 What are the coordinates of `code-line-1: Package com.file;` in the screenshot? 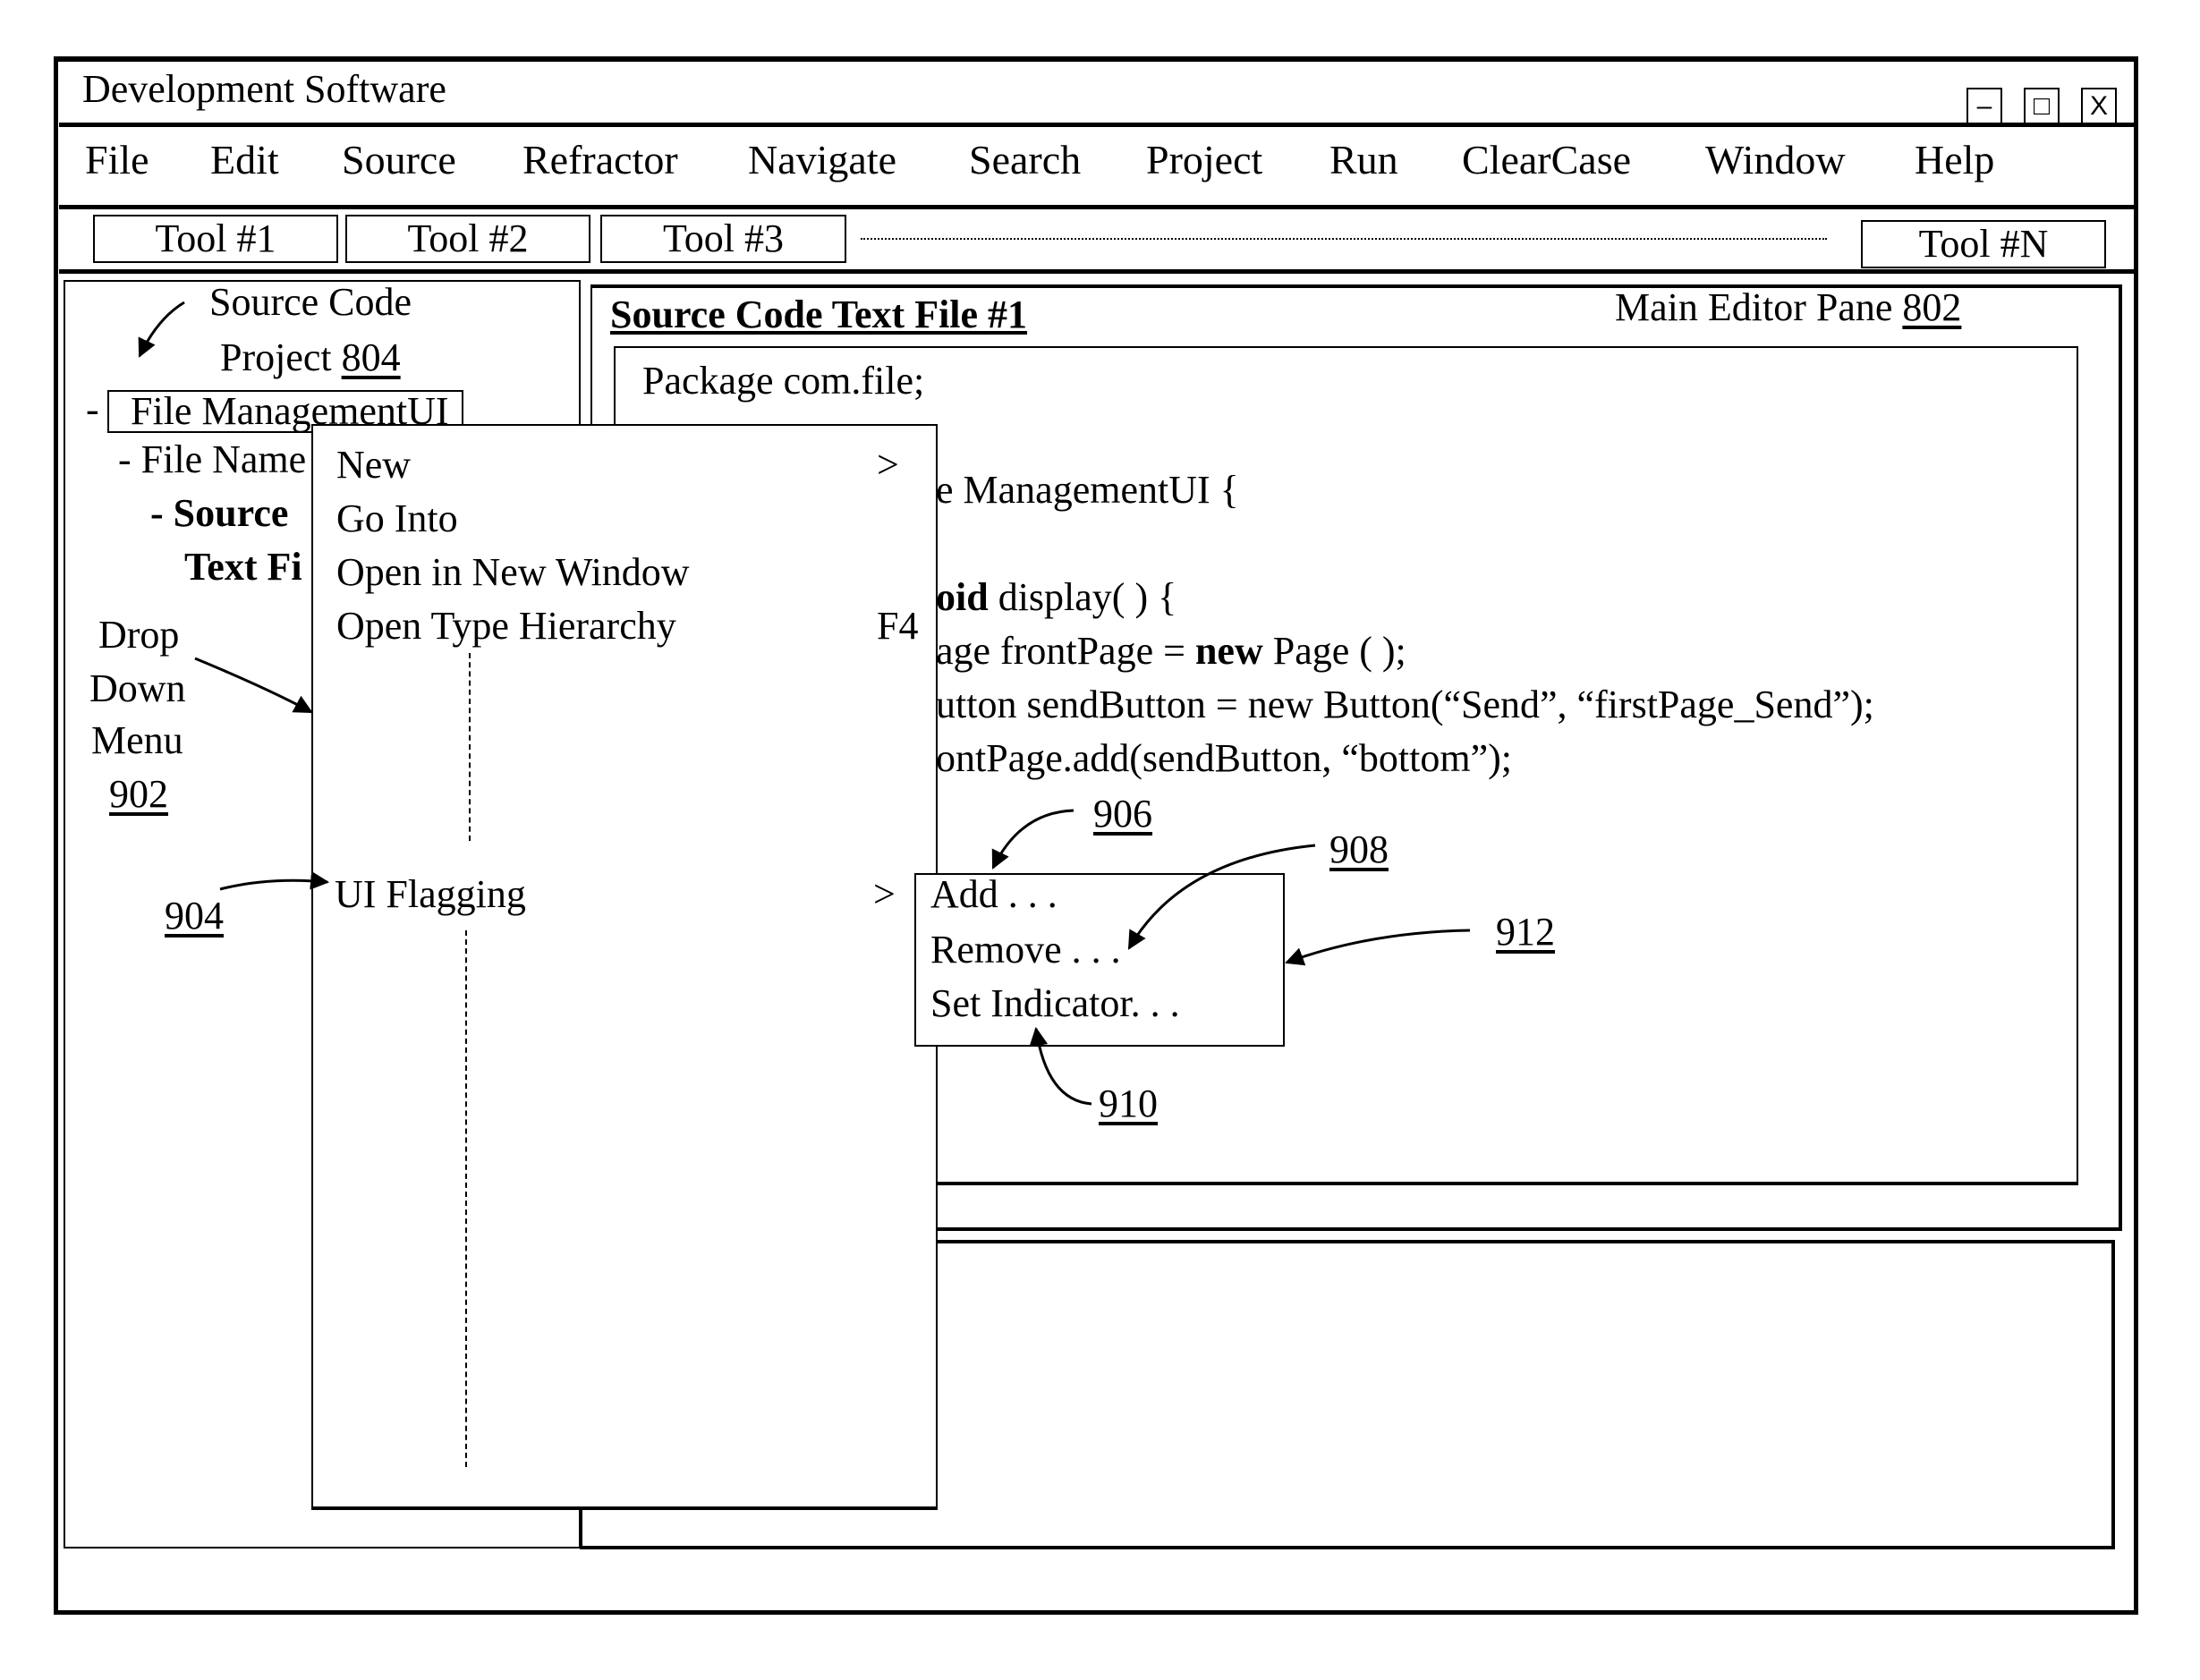 It's located at (783, 381).